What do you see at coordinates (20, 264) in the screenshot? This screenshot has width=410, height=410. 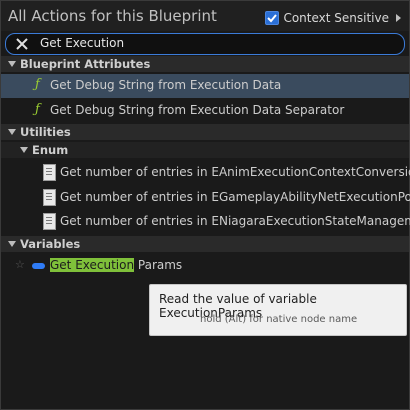 I see `favorite-star-icon: ☆` at bounding box center [20, 264].